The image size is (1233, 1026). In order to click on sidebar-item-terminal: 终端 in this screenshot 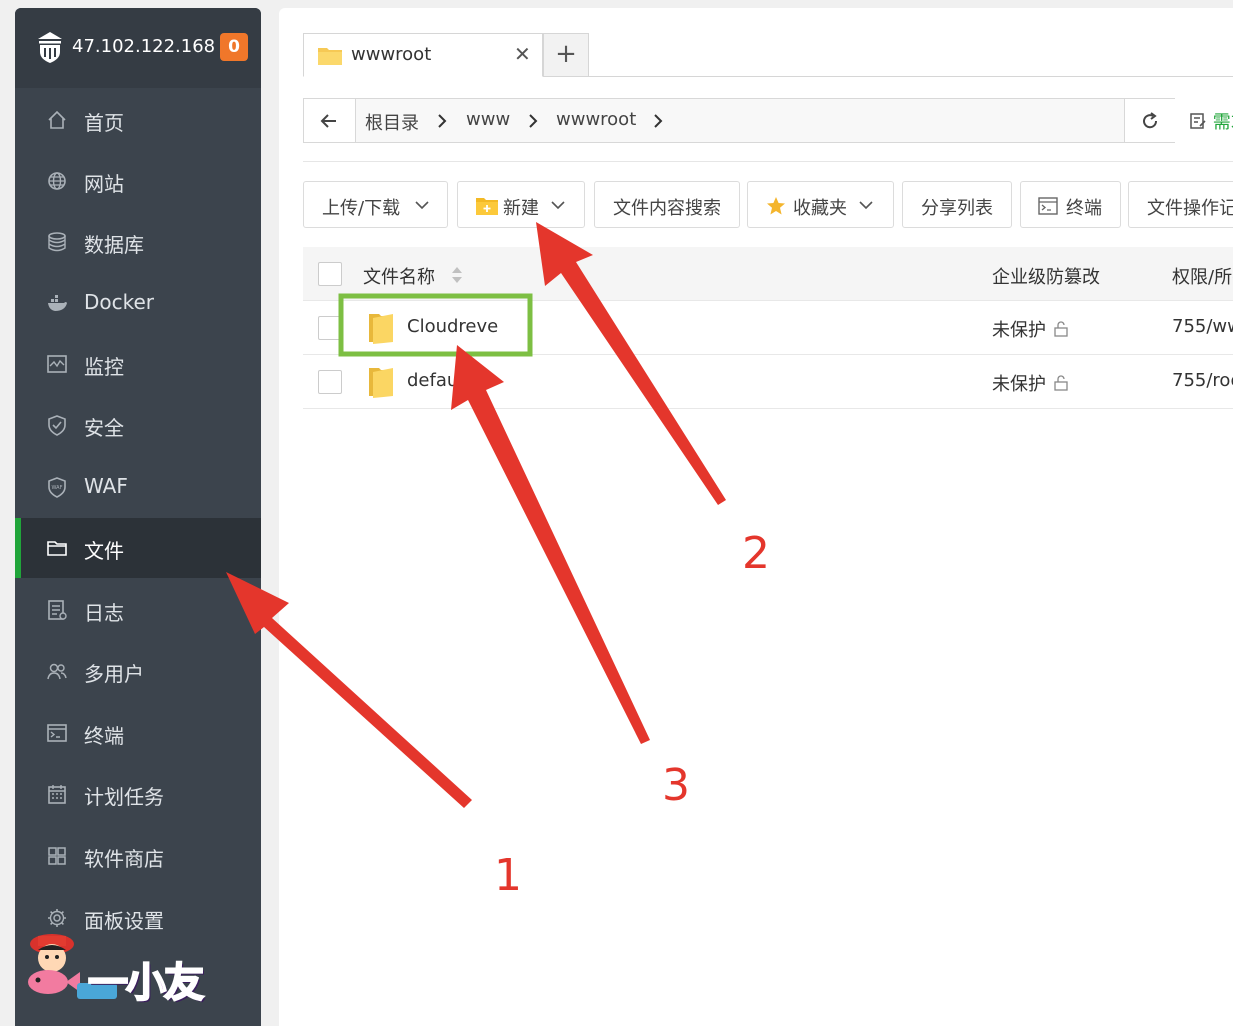, I will do `click(138, 733)`.